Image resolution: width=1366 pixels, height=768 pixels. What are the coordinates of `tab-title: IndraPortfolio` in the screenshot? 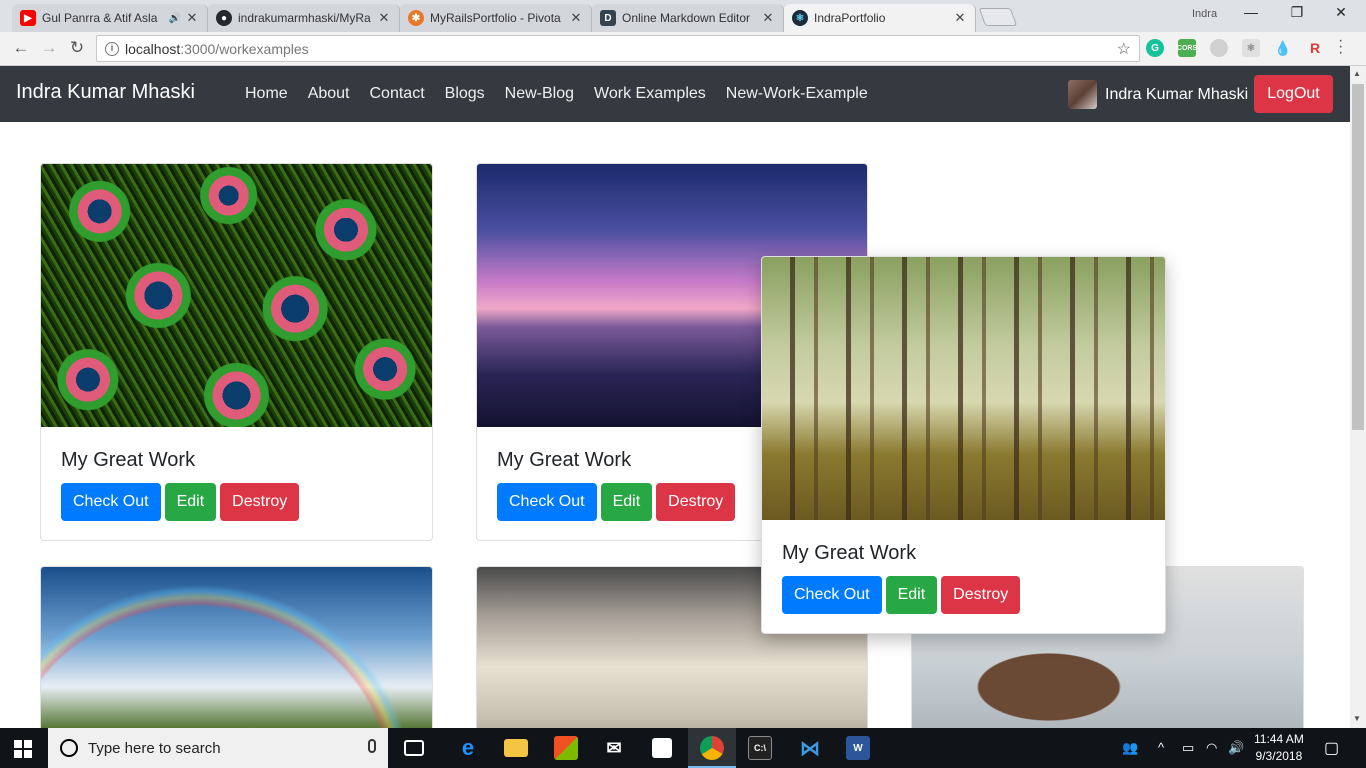 It's located at (850, 18).